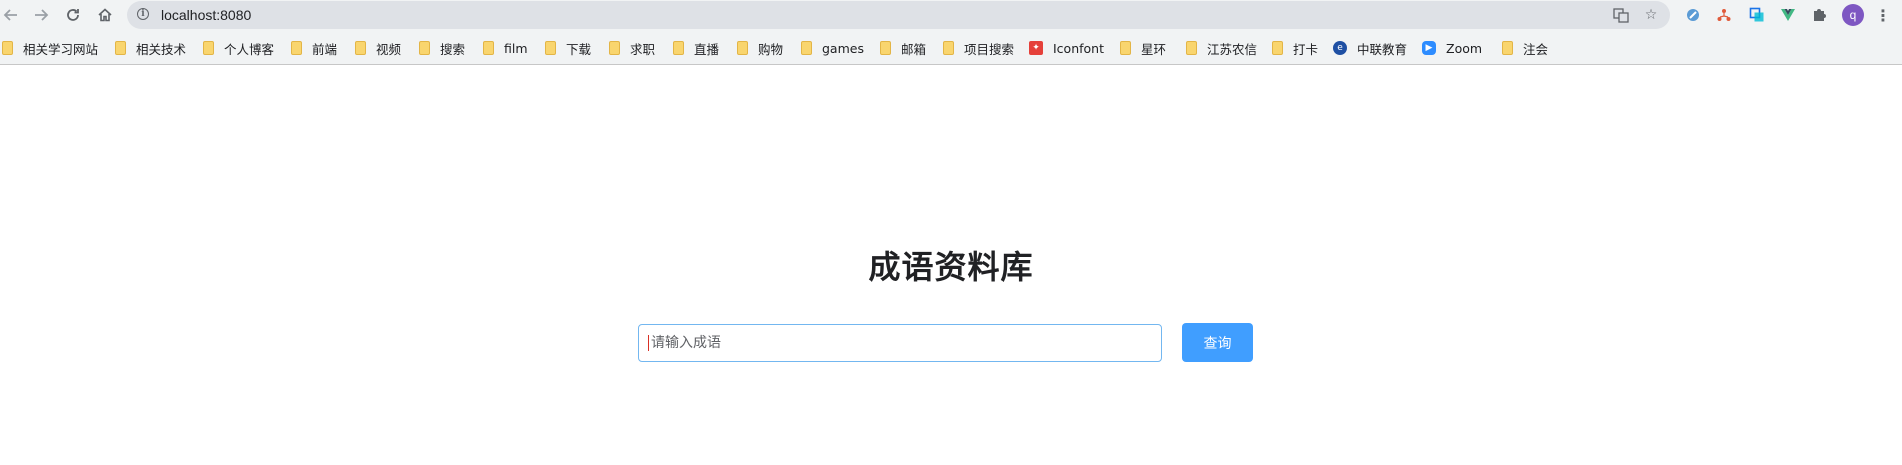 The image size is (1902, 465). Describe the element at coordinates (1693, 15) in the screenshot. I see `extension-blue-icon` at that location.